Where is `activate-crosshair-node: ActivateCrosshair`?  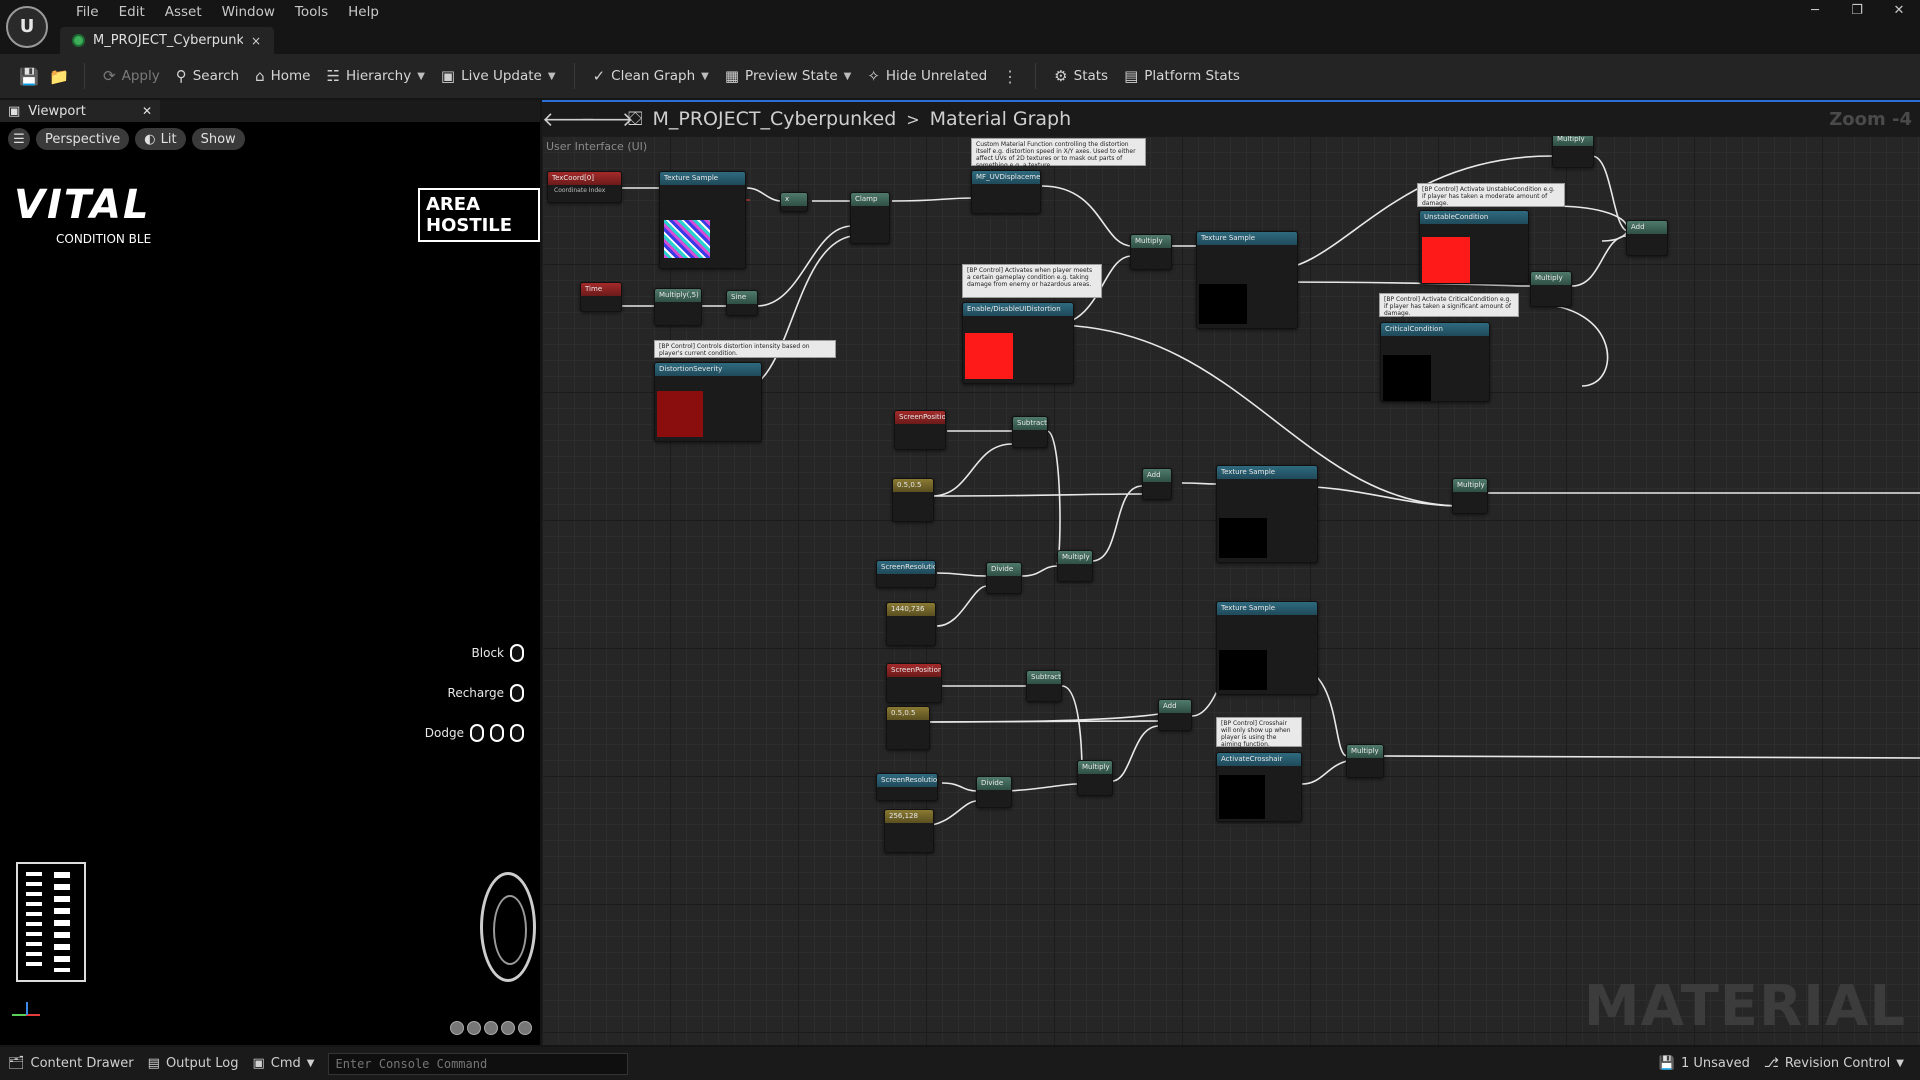
activate-crosshair-node: ActivateCrosshair is located at coordinates (1259, 787).